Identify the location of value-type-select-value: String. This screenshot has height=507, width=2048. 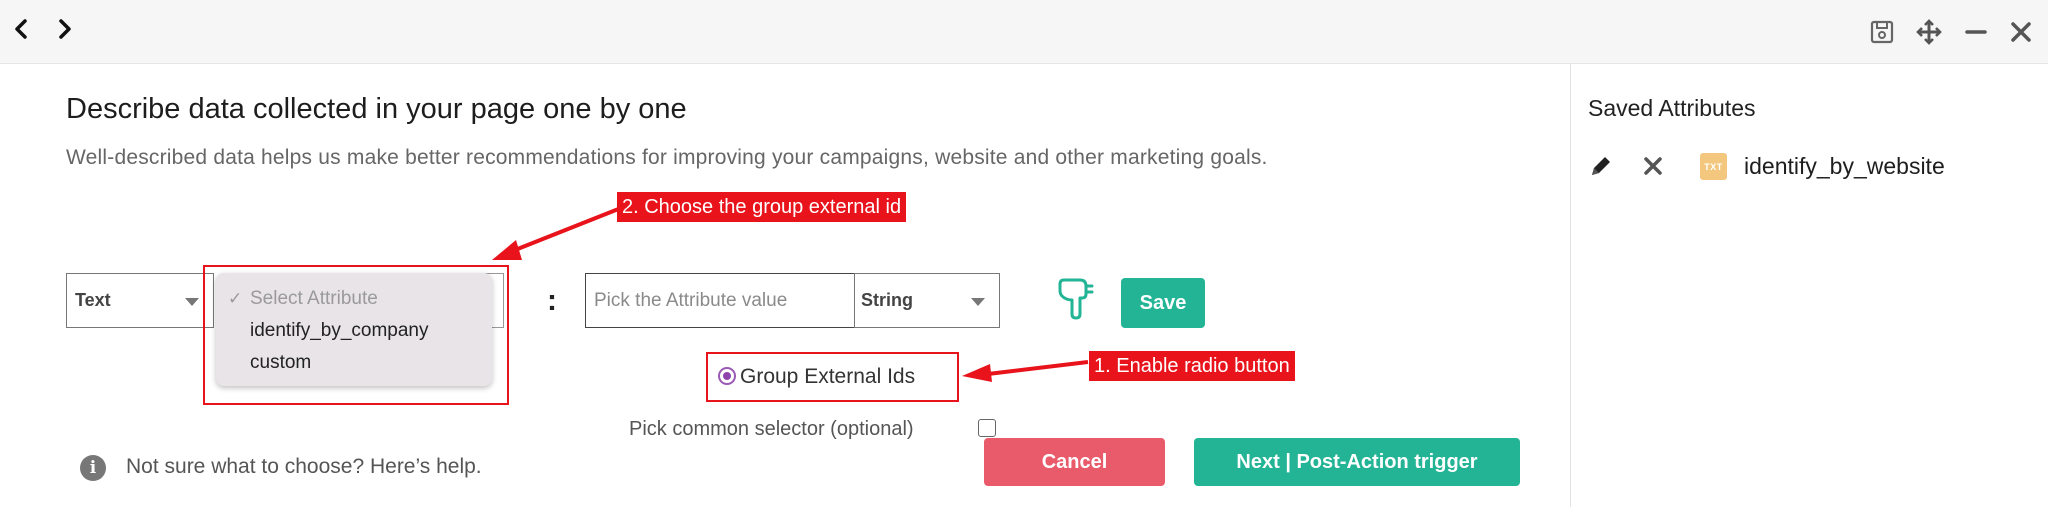
(887, 300).